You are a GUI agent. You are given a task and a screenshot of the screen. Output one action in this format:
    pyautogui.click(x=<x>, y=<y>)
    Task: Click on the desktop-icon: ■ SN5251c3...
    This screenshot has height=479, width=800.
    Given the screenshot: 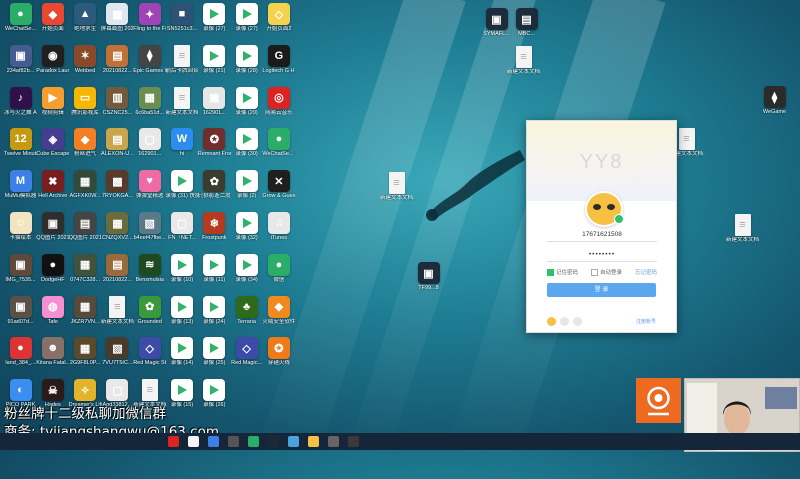 What is the action you would take?
    pyautogui.click(x=182, y=17)
    